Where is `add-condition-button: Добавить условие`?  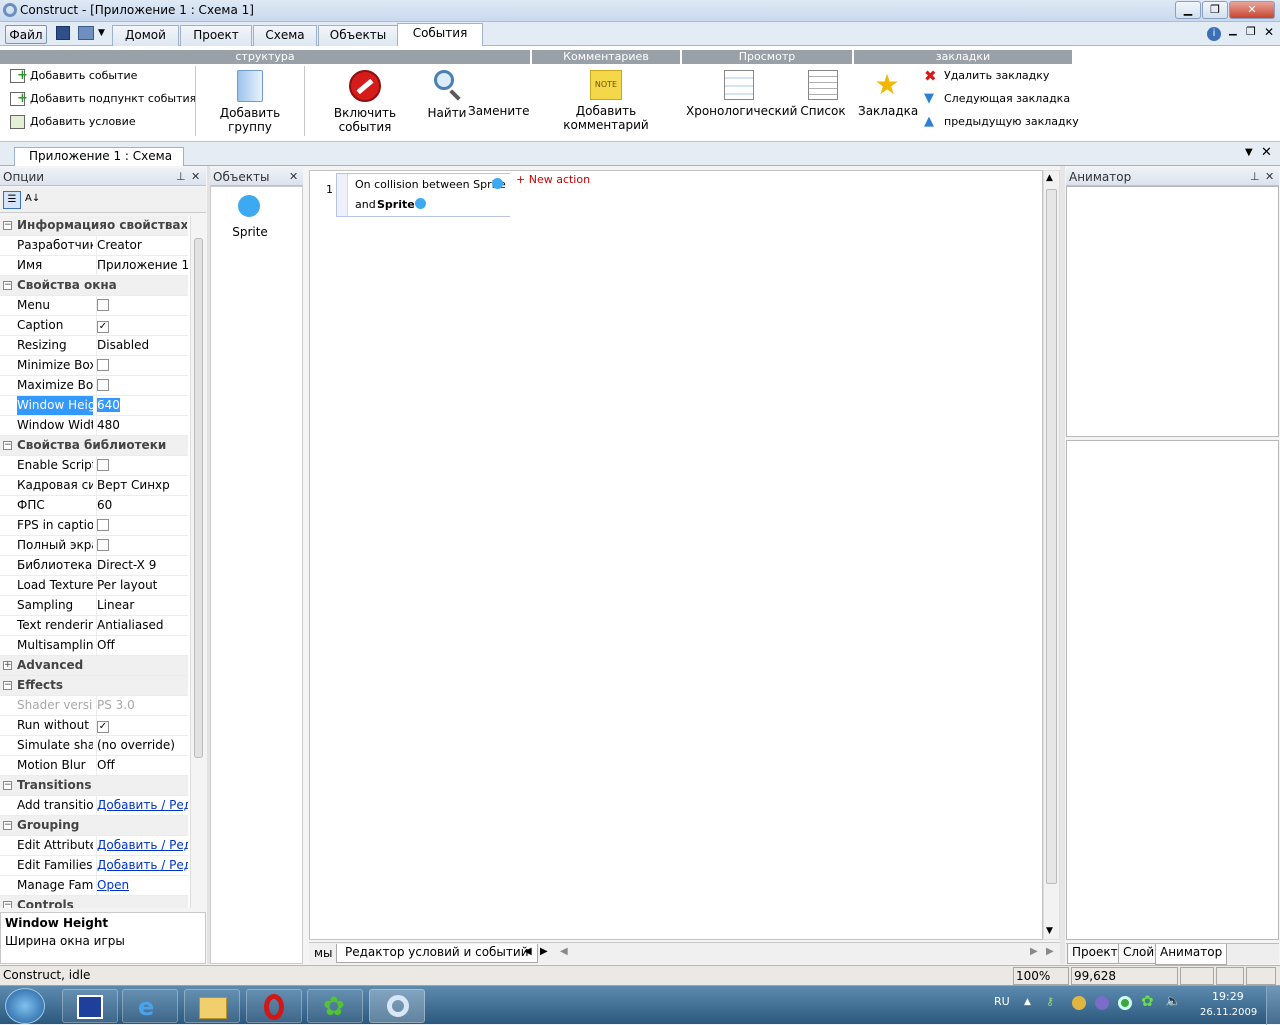 add-condition-button: Добавить условие is located at coordinates (72, 122).